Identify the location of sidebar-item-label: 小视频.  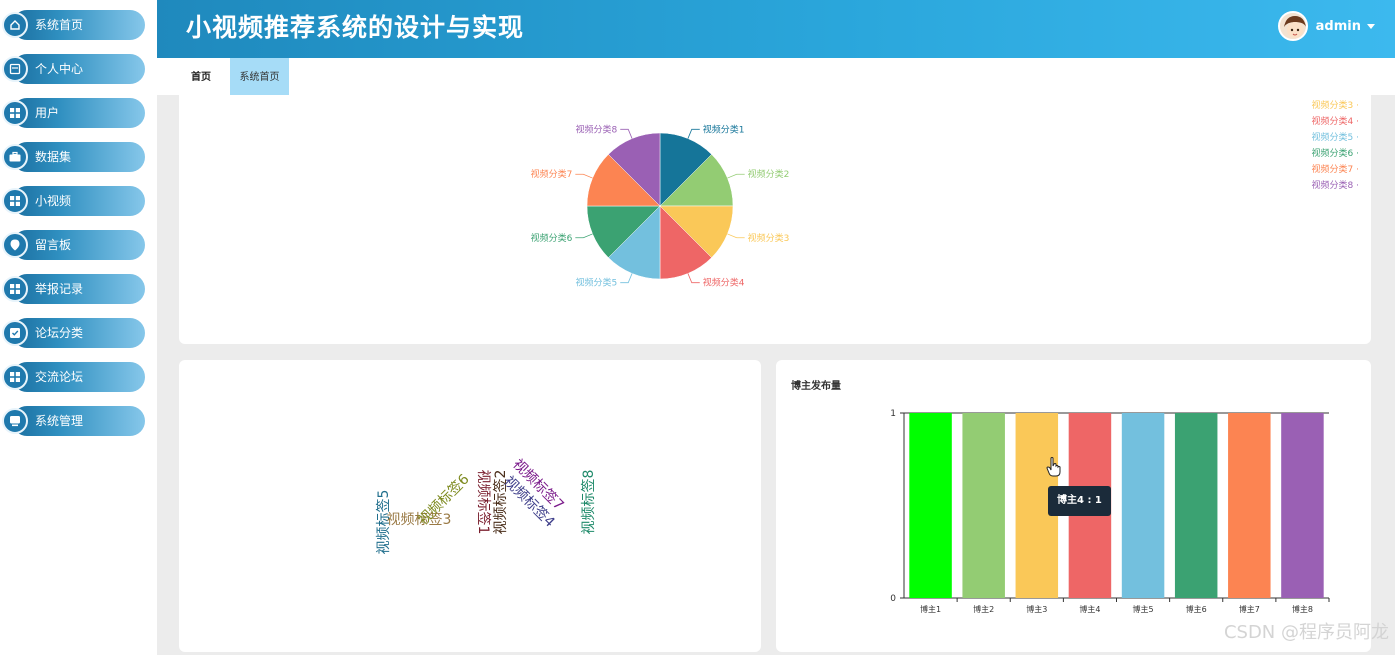
(53, 201).